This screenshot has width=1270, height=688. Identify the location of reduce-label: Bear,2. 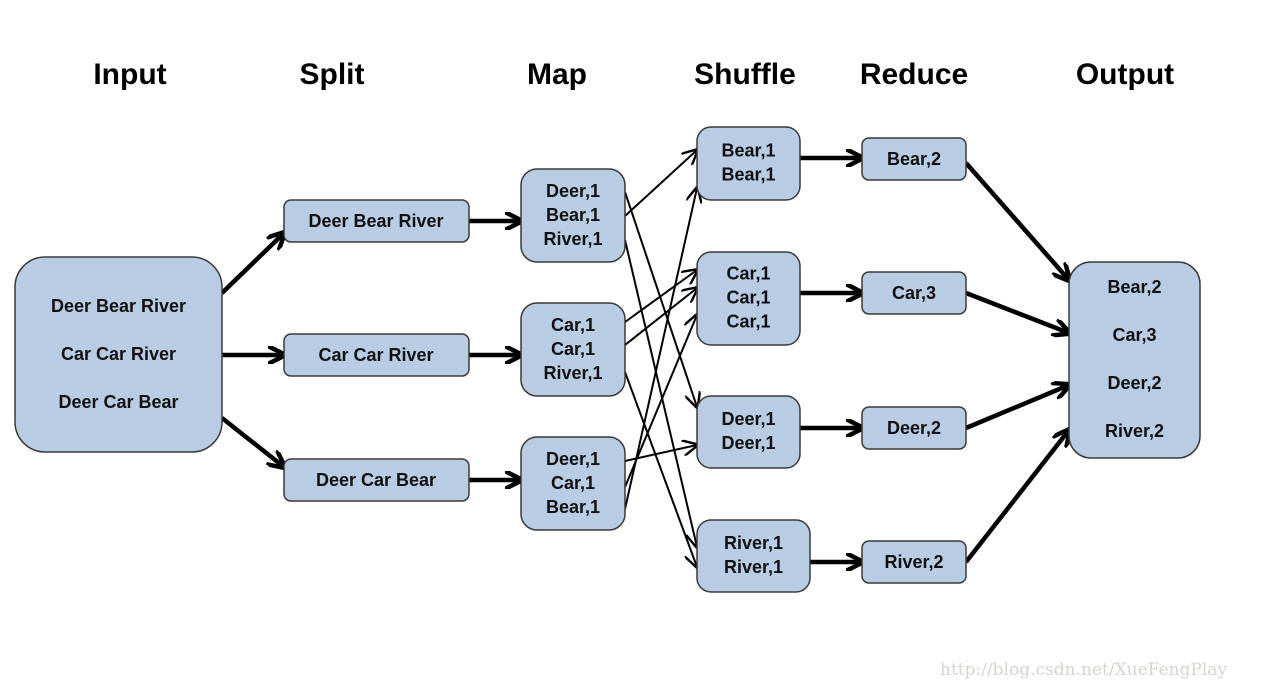
(914, 159).